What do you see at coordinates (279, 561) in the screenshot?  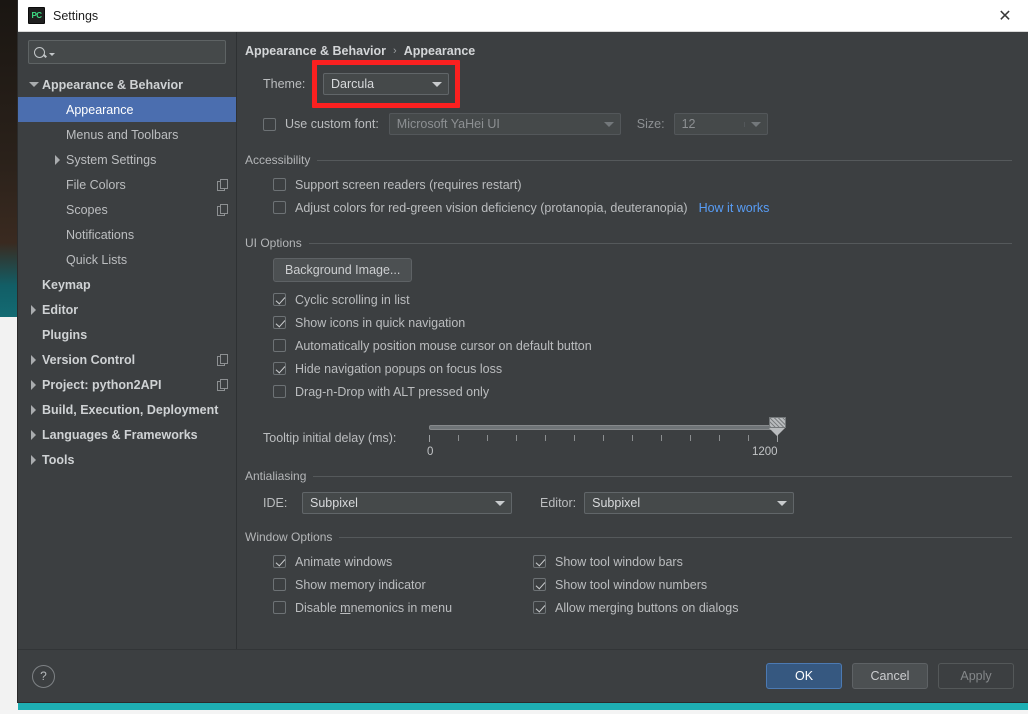 I see `animate-windows-checkbox` at bounding box center [279, 561].